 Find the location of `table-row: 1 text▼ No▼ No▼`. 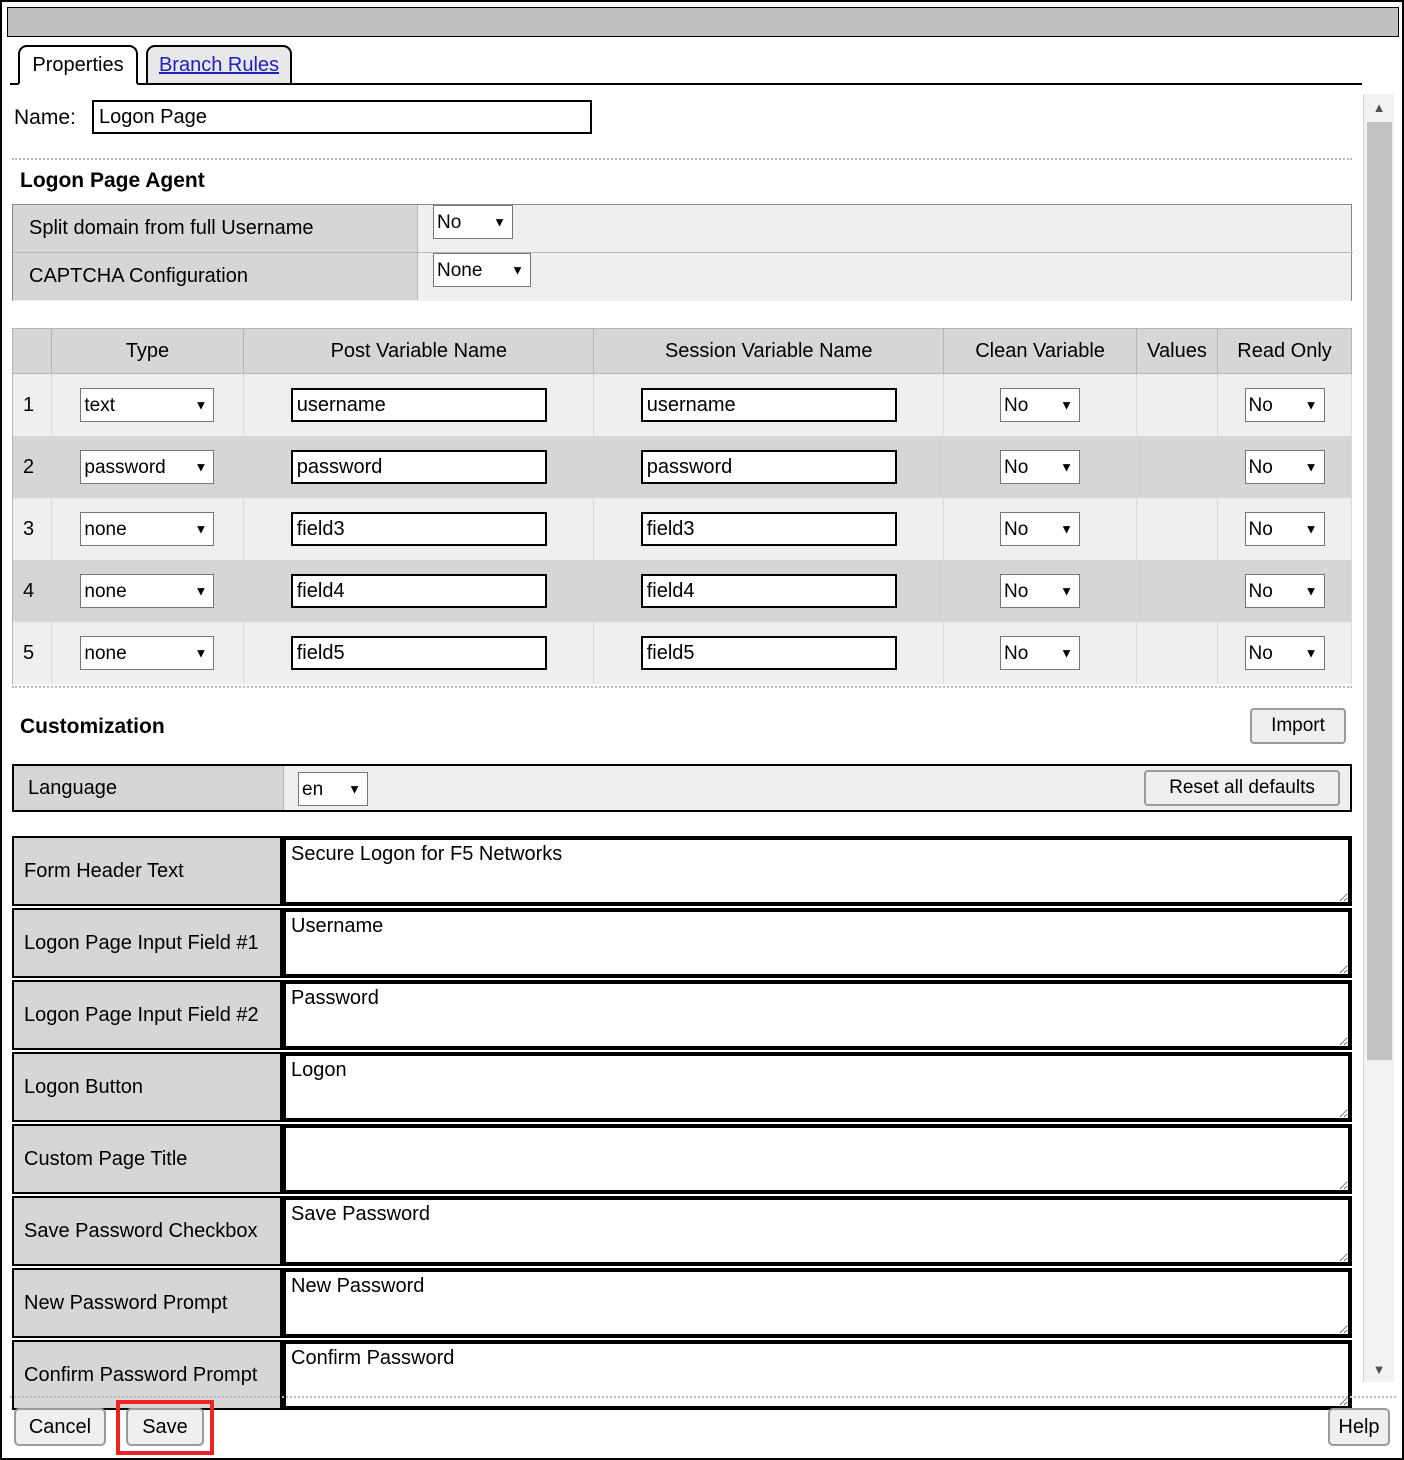

table-row: 1 text▼ No▼ No▼ is located at coordinates (682, 404).